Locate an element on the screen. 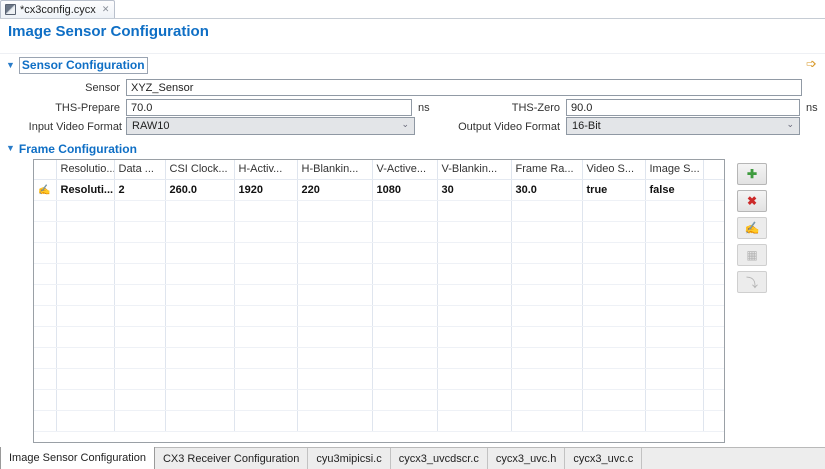  sensor-section-header: ▼ Sensor Configuration is located at coordinates (77, 65).